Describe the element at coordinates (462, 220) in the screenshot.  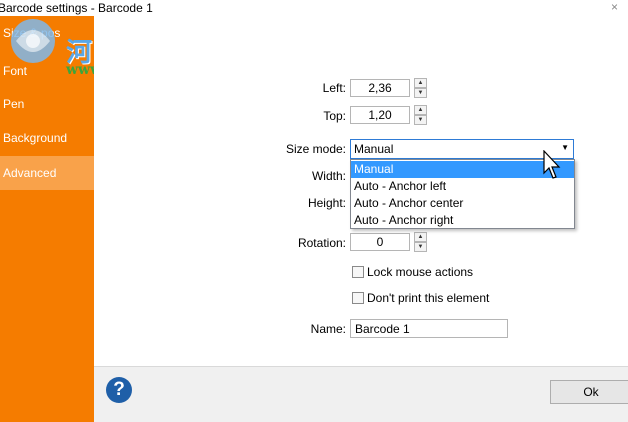
I see `size-mode-option-anchor-right: Auto - Anchor right` at that location.